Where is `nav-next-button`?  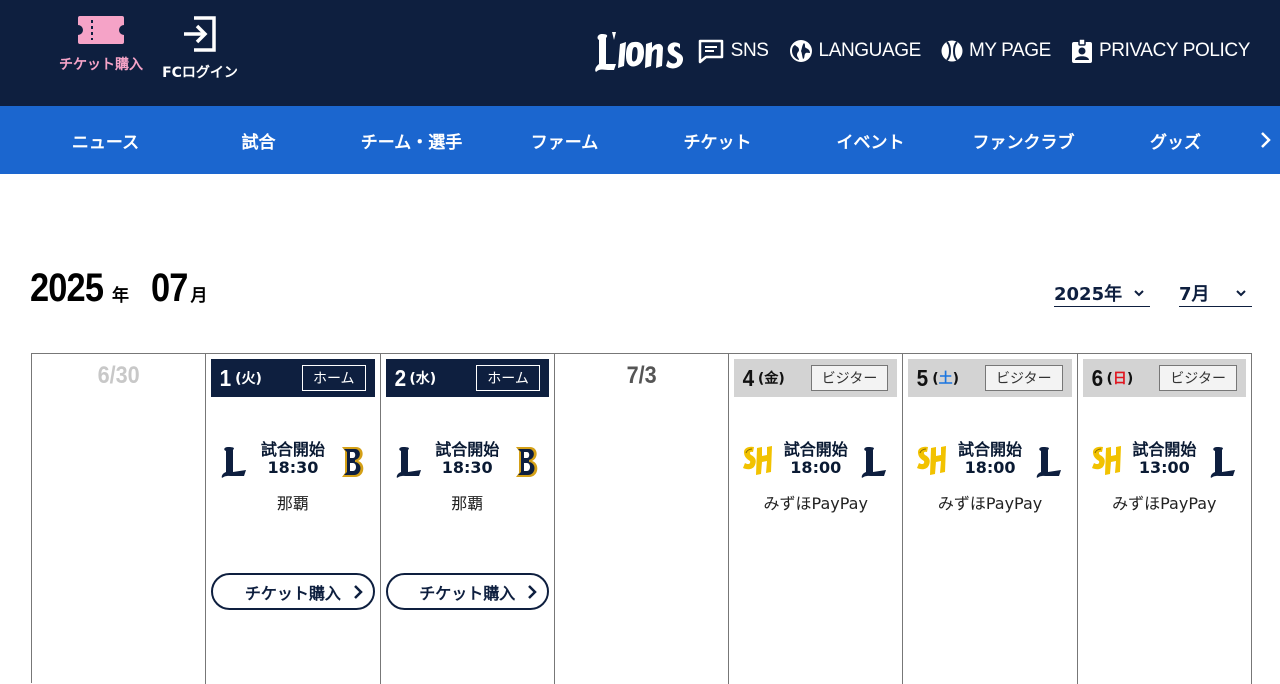 nav-next-button is located at coordinates (1265, 140).